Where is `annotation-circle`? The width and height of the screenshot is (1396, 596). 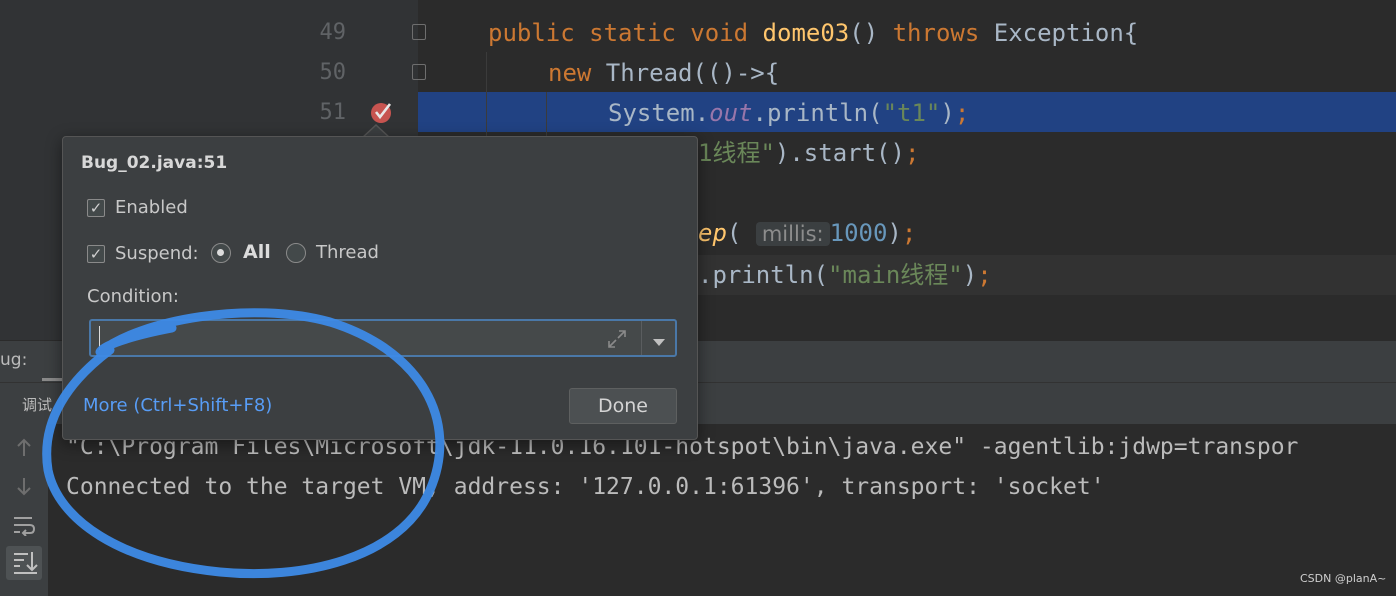 annotation-circle is located at coordinates (243, 443).